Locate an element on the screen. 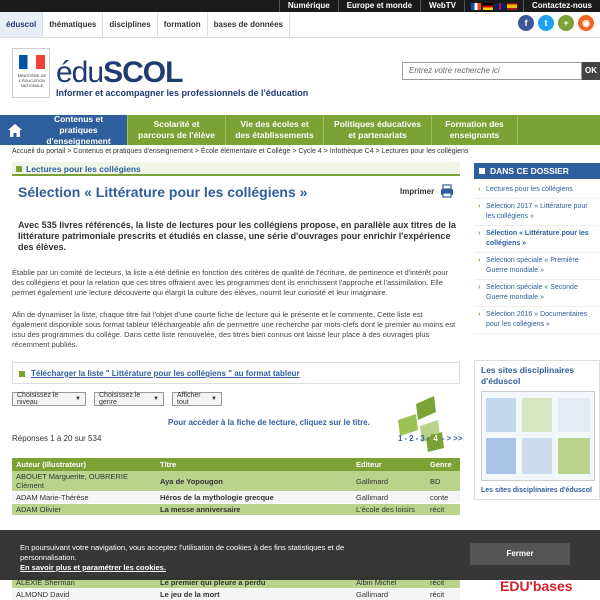  cell-author: ALMOND David is located at coordinates (84, 594).